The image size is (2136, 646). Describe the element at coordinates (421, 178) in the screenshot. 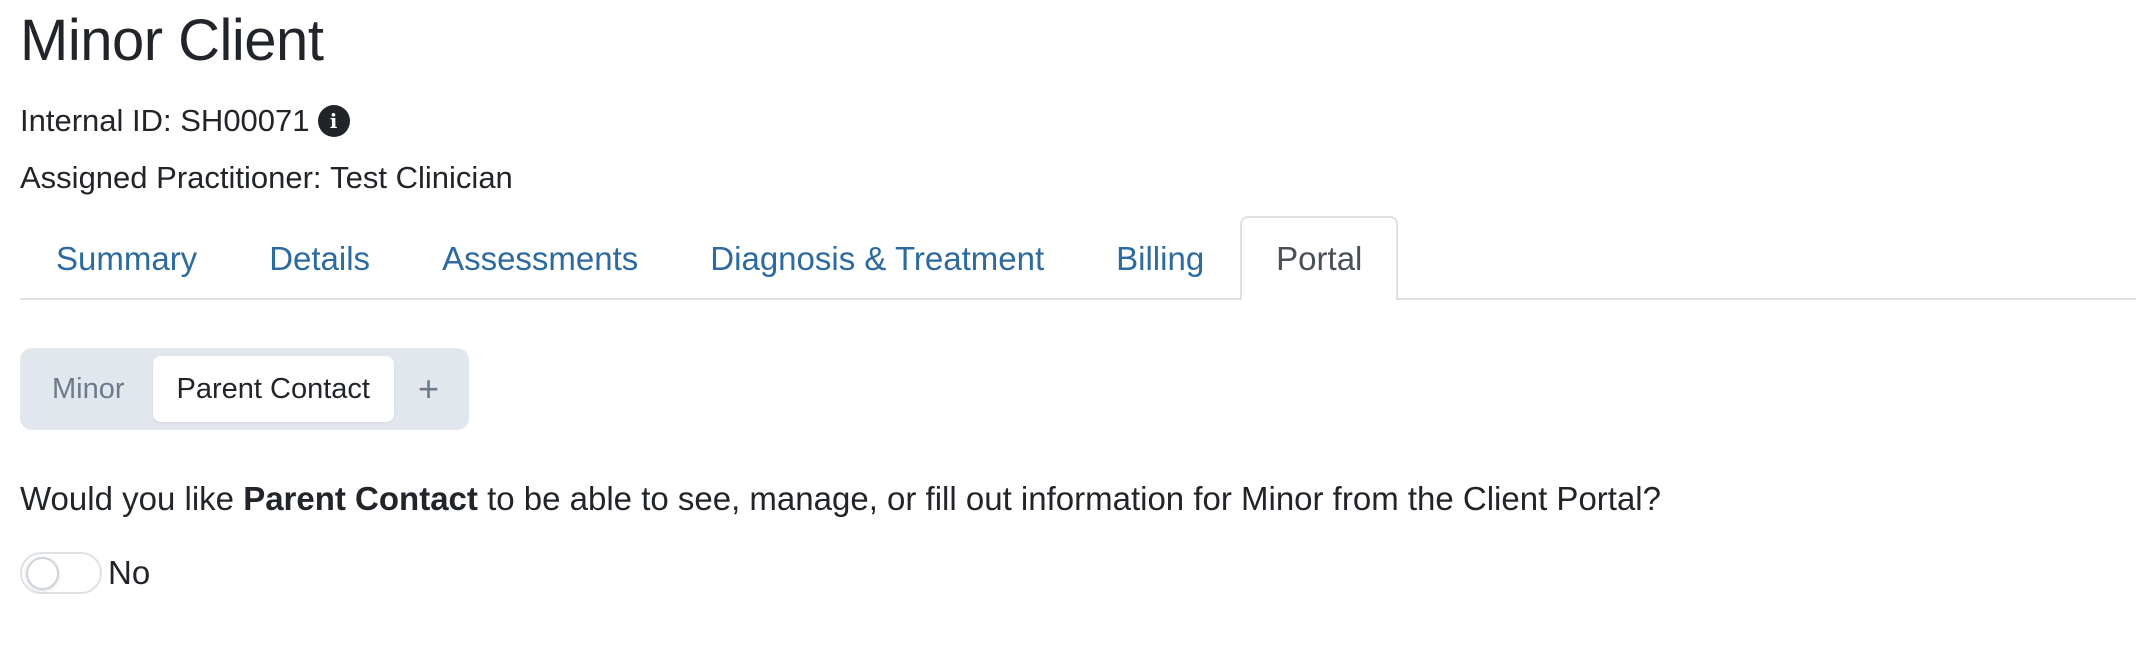

I see `practitioner-value: Test Clinician` at that location.